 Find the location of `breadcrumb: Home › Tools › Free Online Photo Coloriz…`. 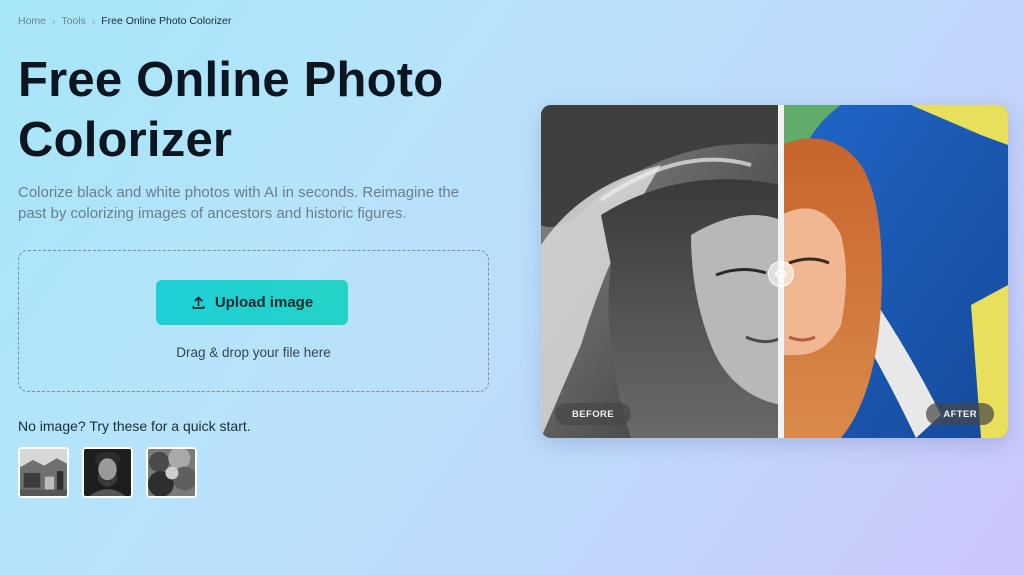

breadcrumb: Home › Tools › Free Online Photo Coloriz… is located at coordinates (124, 21).